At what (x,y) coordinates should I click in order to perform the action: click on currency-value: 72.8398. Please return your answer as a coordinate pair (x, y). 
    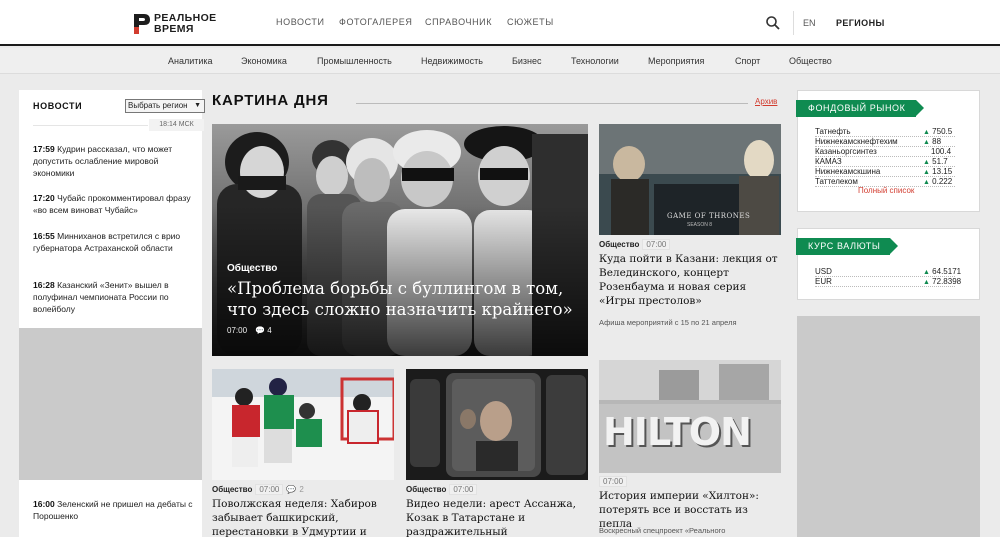
    Looking at the image, I should click on (947, 281).